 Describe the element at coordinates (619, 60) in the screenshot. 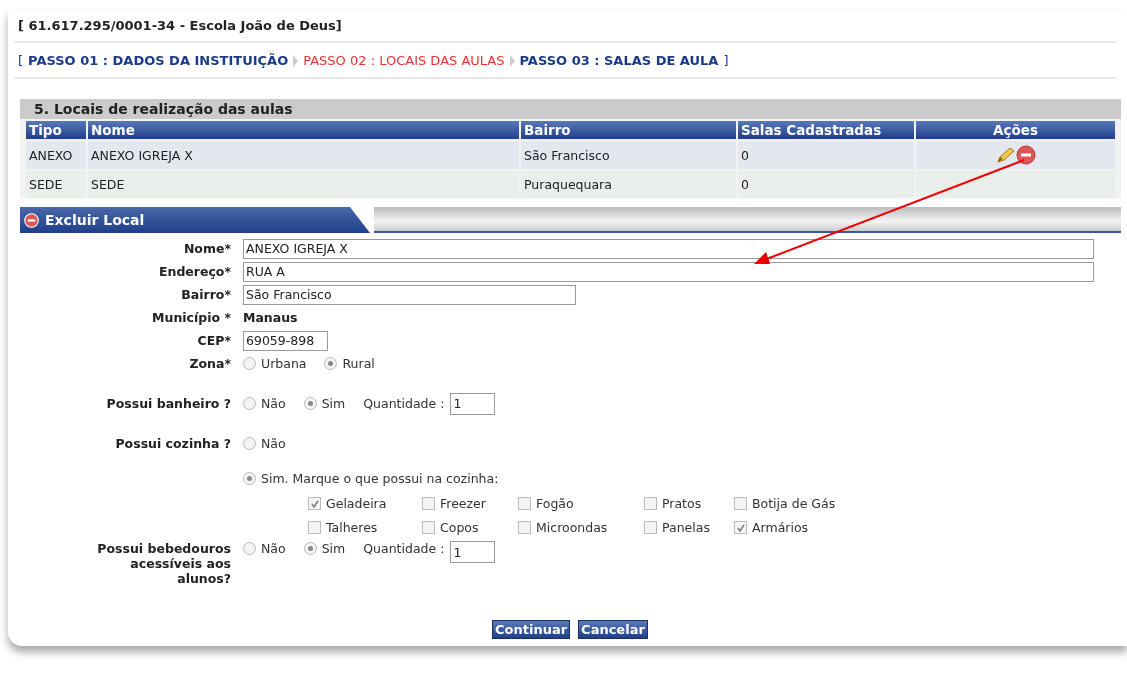

I see `step-link: PASSO 03 : SALAS DE AULA` at that location.